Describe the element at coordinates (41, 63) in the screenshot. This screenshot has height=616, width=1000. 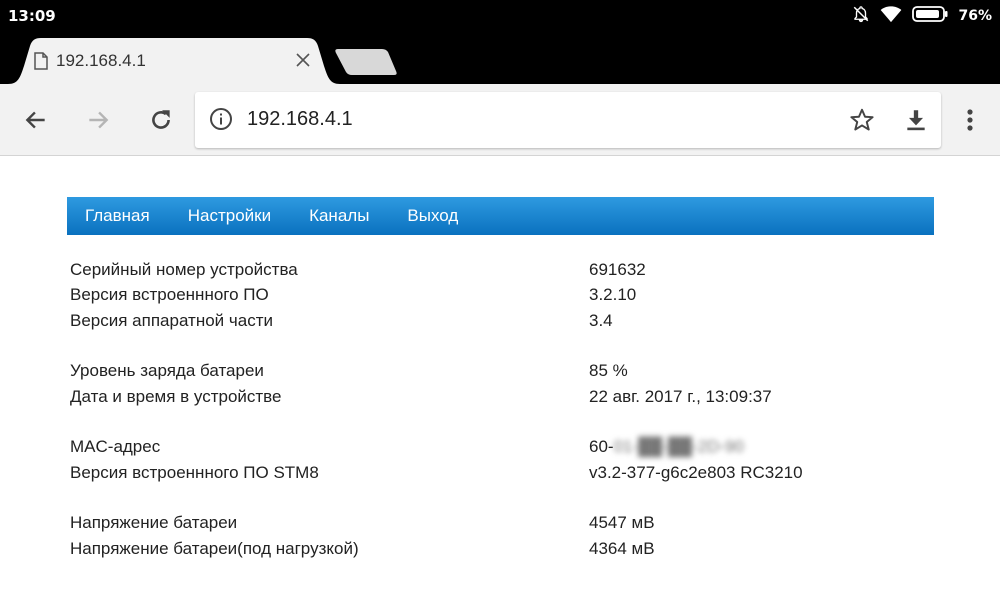
I see `page-icon` at that location.